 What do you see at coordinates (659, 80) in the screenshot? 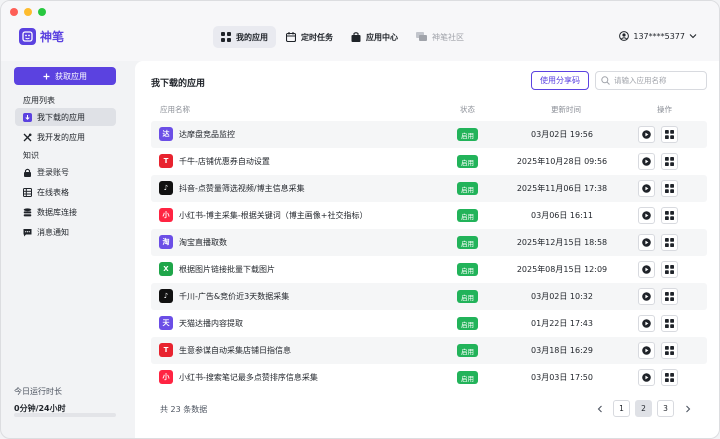
I see `search-input` at bounding box center [659, 80].